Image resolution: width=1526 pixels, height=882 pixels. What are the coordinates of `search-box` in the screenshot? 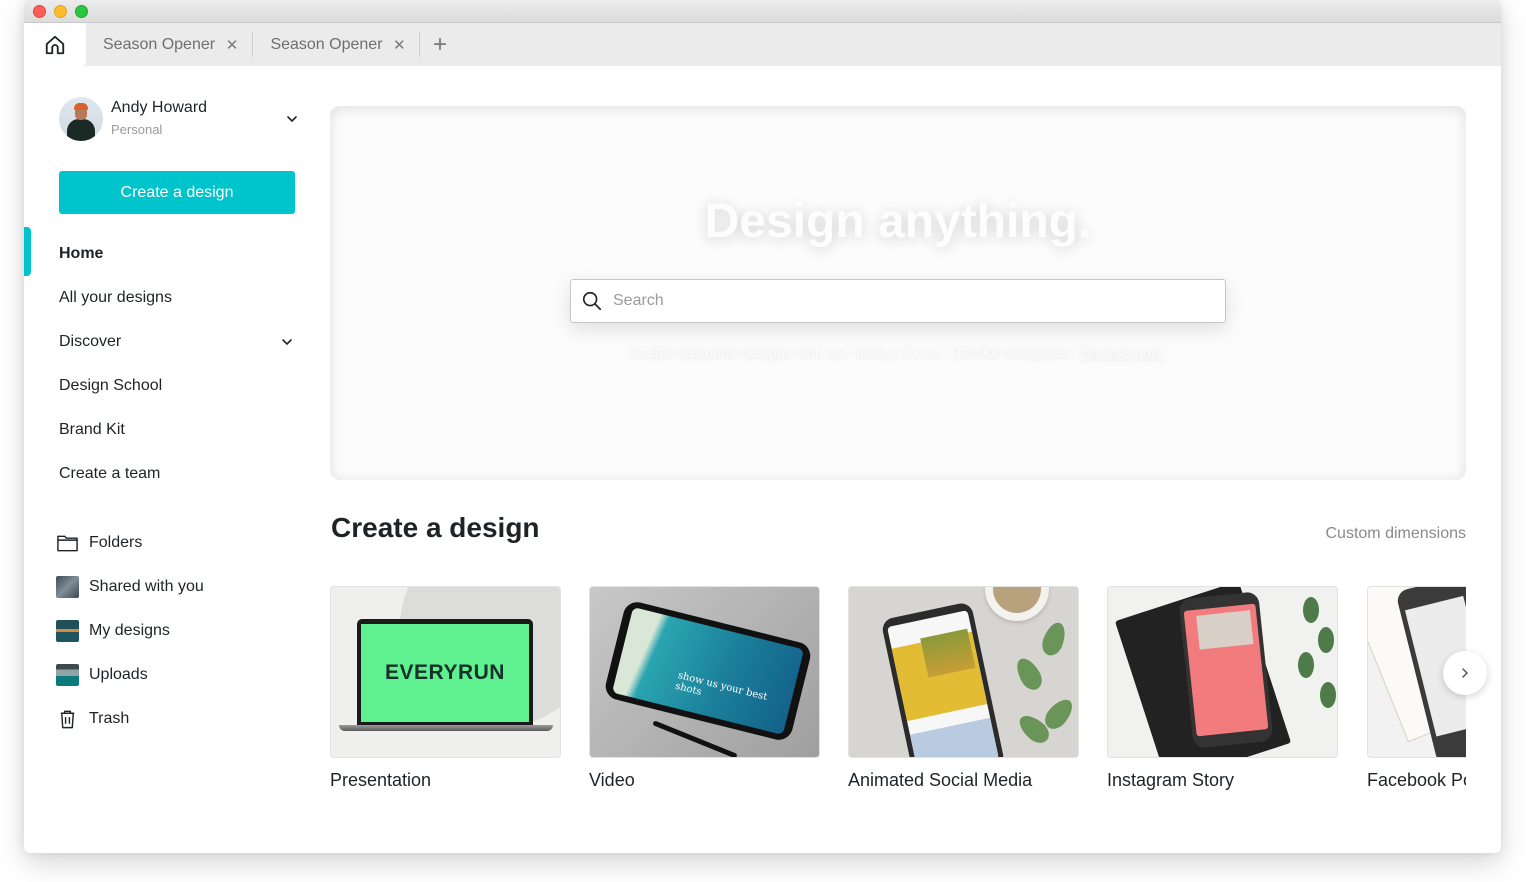 It's located at (898, 301).